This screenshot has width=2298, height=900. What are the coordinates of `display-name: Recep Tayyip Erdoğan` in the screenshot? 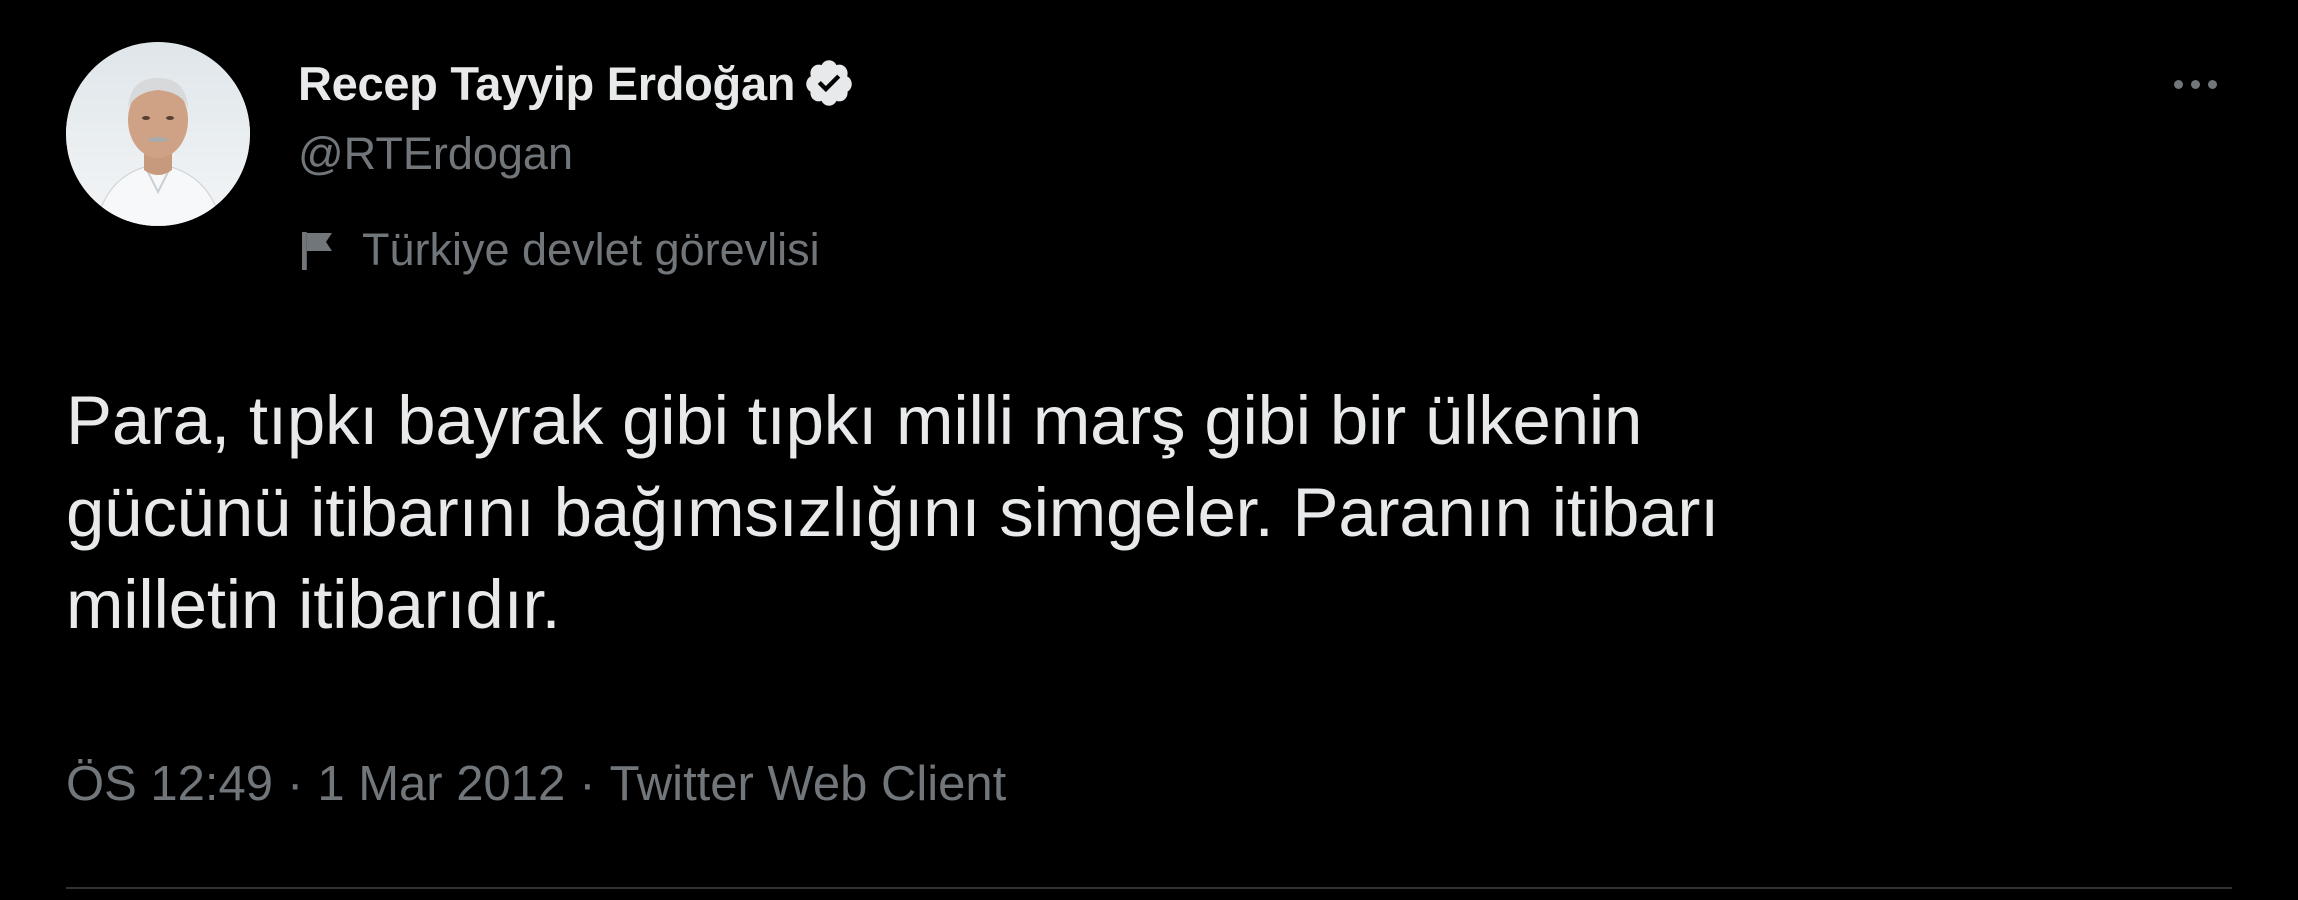 It's located at (547, 83).